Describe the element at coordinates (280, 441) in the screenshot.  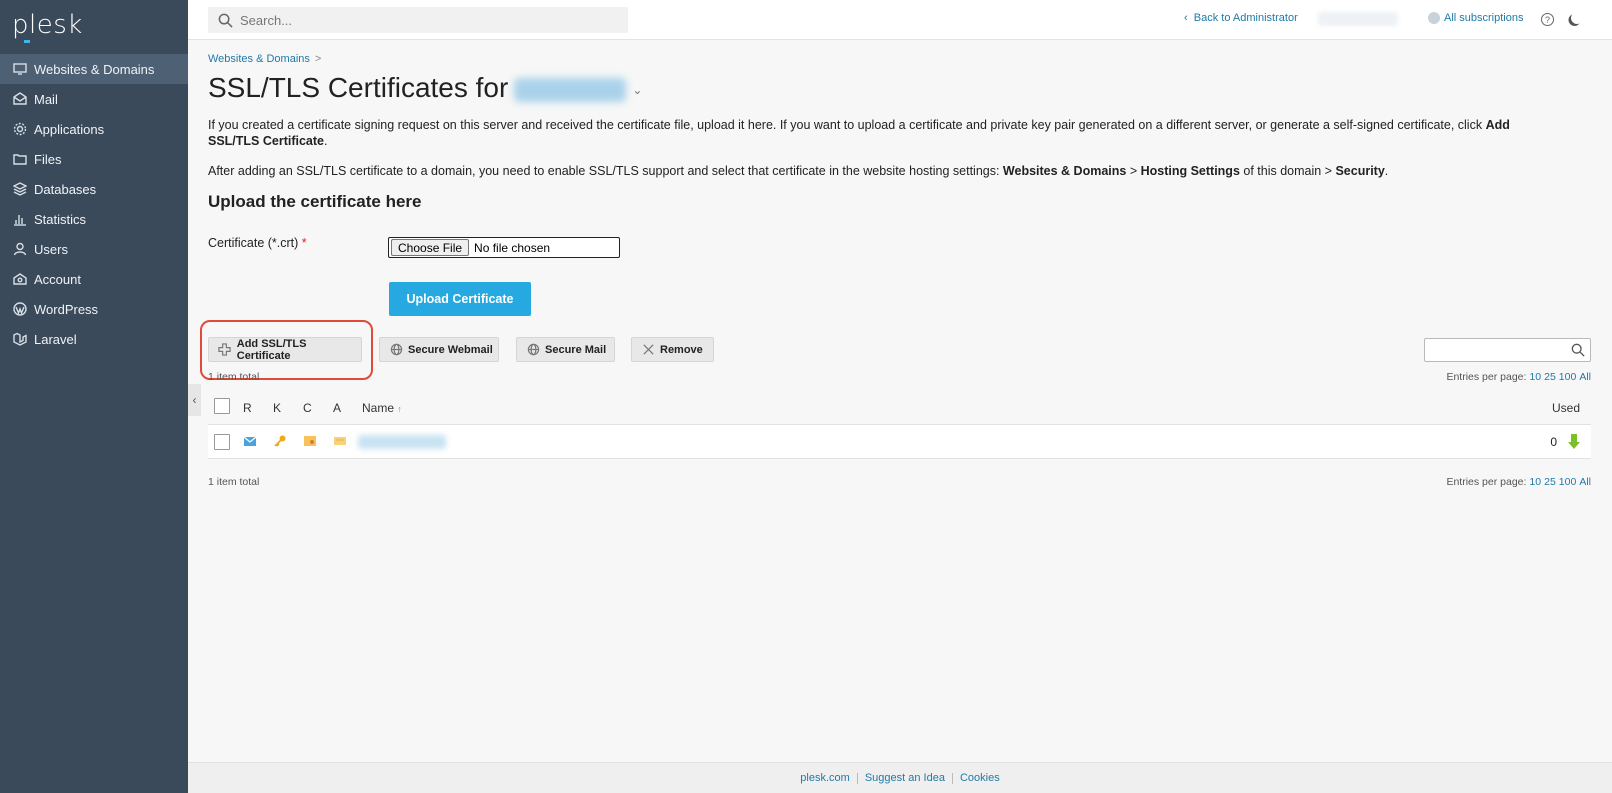
I see `key-icon` at that location.